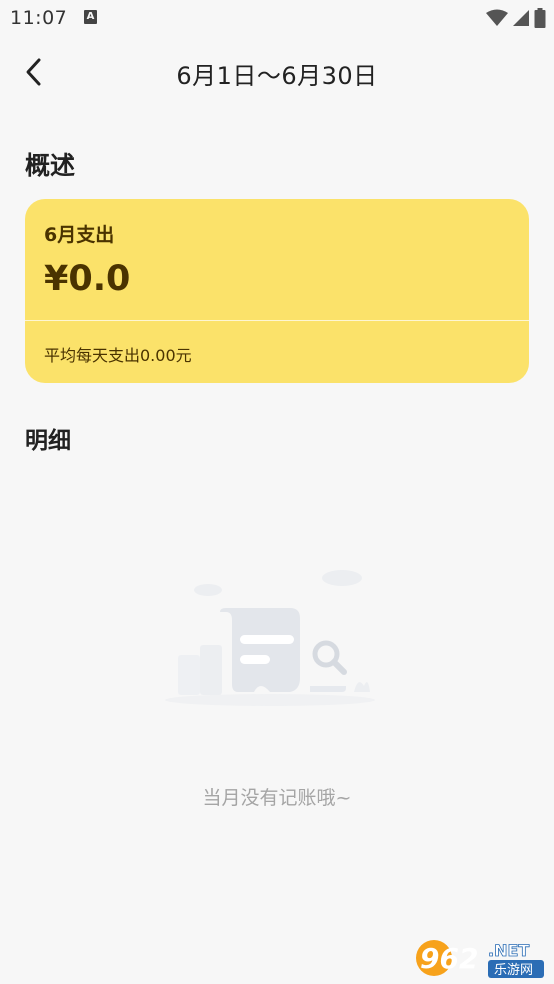 The height and width of the screenshot is (984, 554). I want to click on daily-average-text: 平均每天支出0.00元, so click(118, 355).